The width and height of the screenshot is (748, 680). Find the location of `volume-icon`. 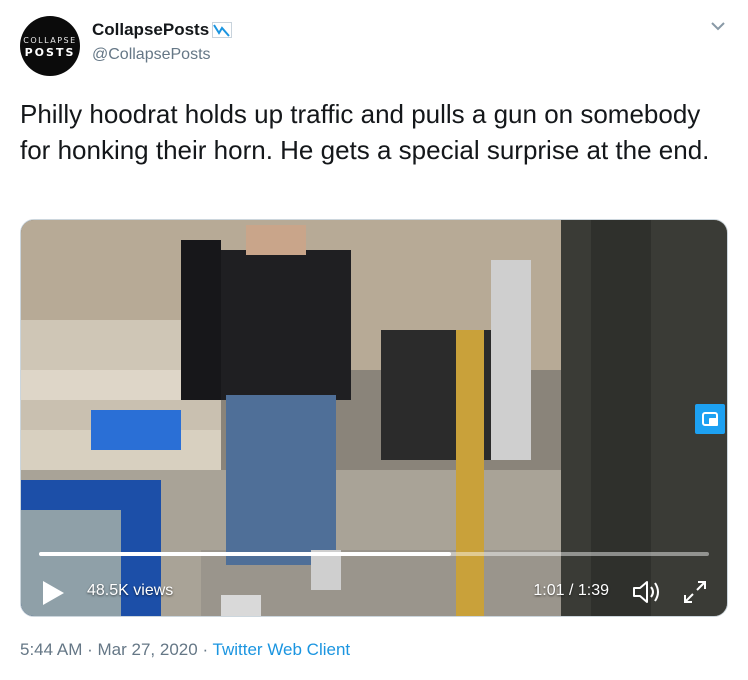

volume-icon is located at coordinates (647, 592).